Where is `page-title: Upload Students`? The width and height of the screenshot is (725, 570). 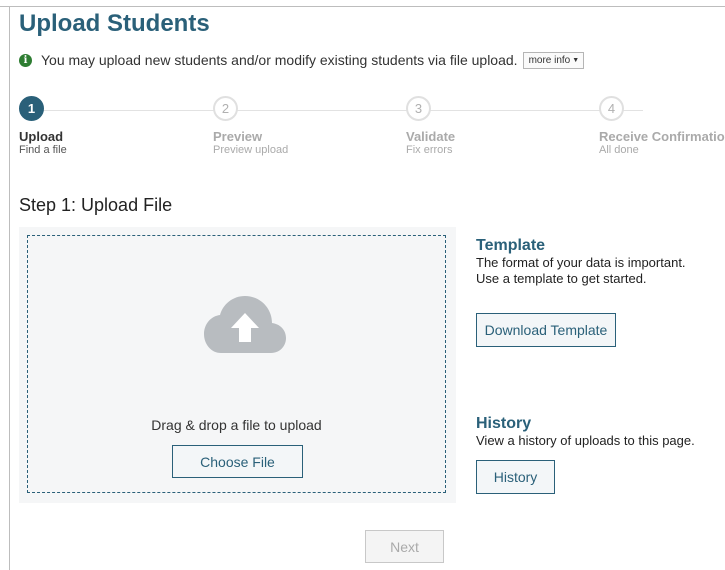
page-title: Upload Students is located at coordinates (114, 23).